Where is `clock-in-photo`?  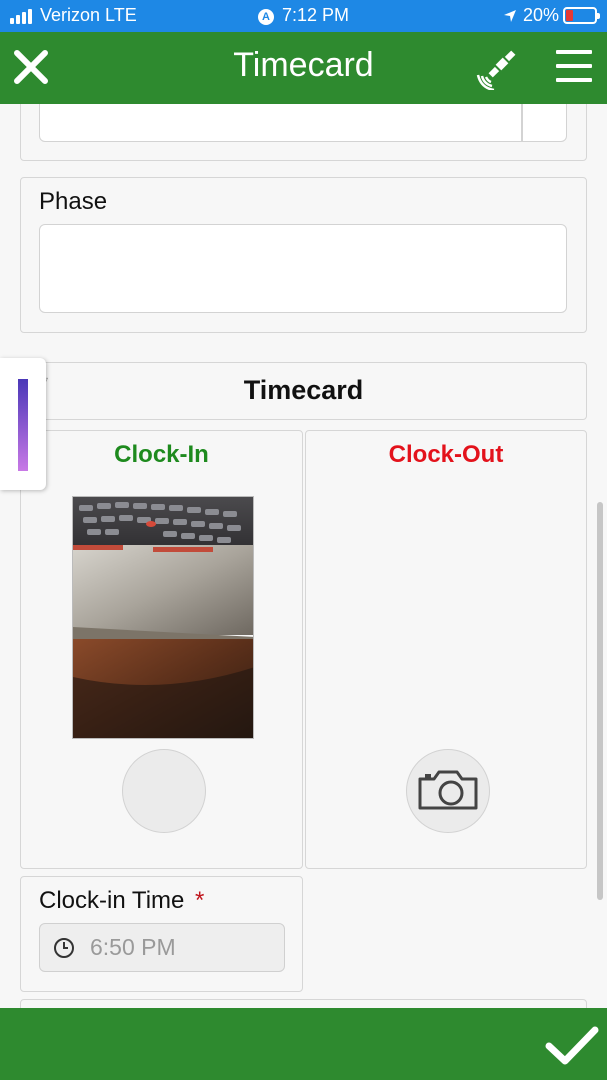
clock-in-photo is located at coordinates (163, 617).